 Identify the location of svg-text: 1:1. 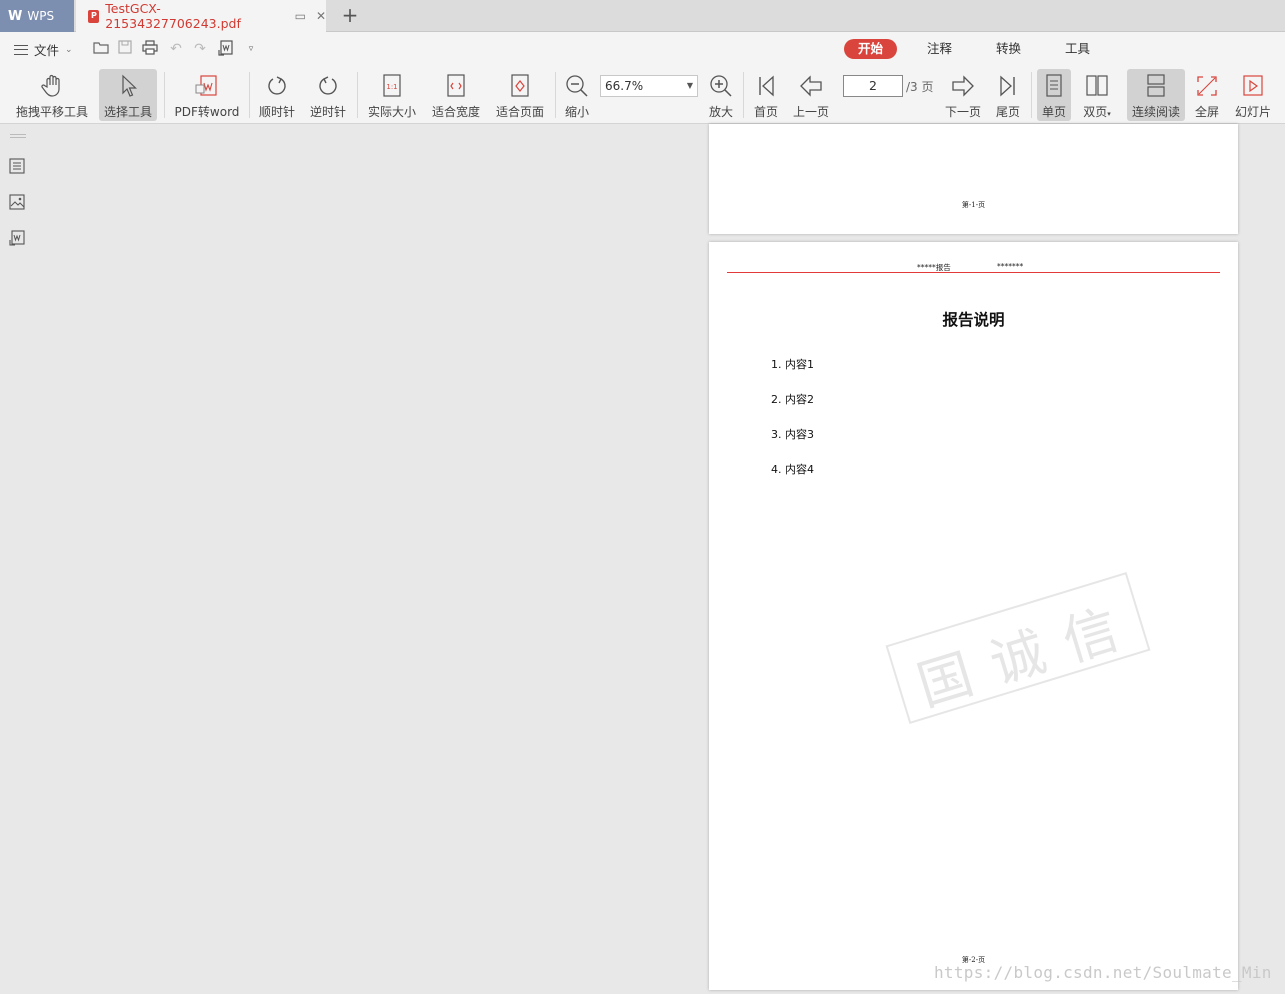
(391, 87).